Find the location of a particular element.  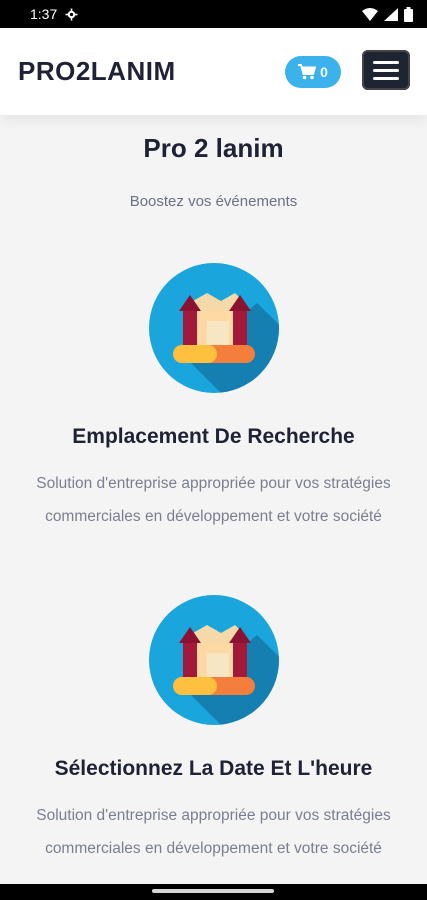

signal-icon is located at coordinates (391, 14).